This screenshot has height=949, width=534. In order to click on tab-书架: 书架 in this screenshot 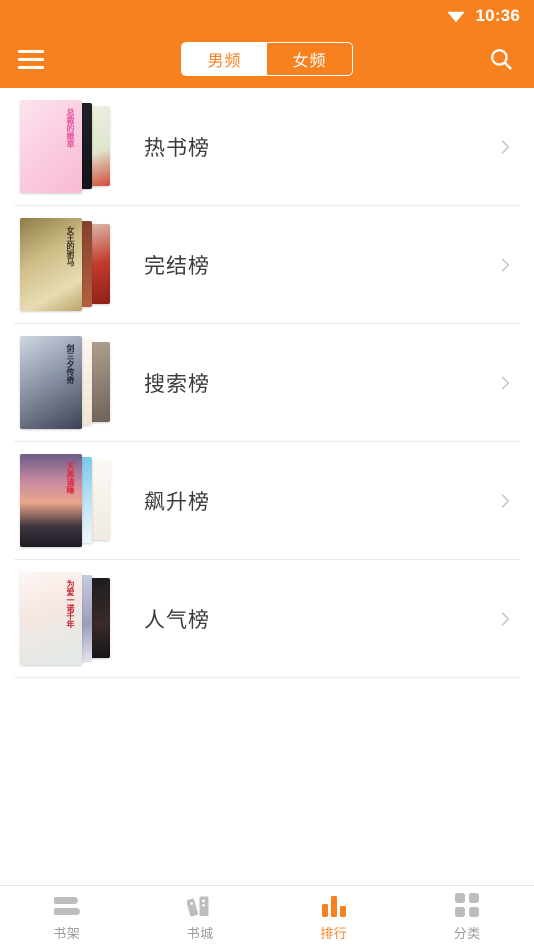, I will do `click(67, 917)`.